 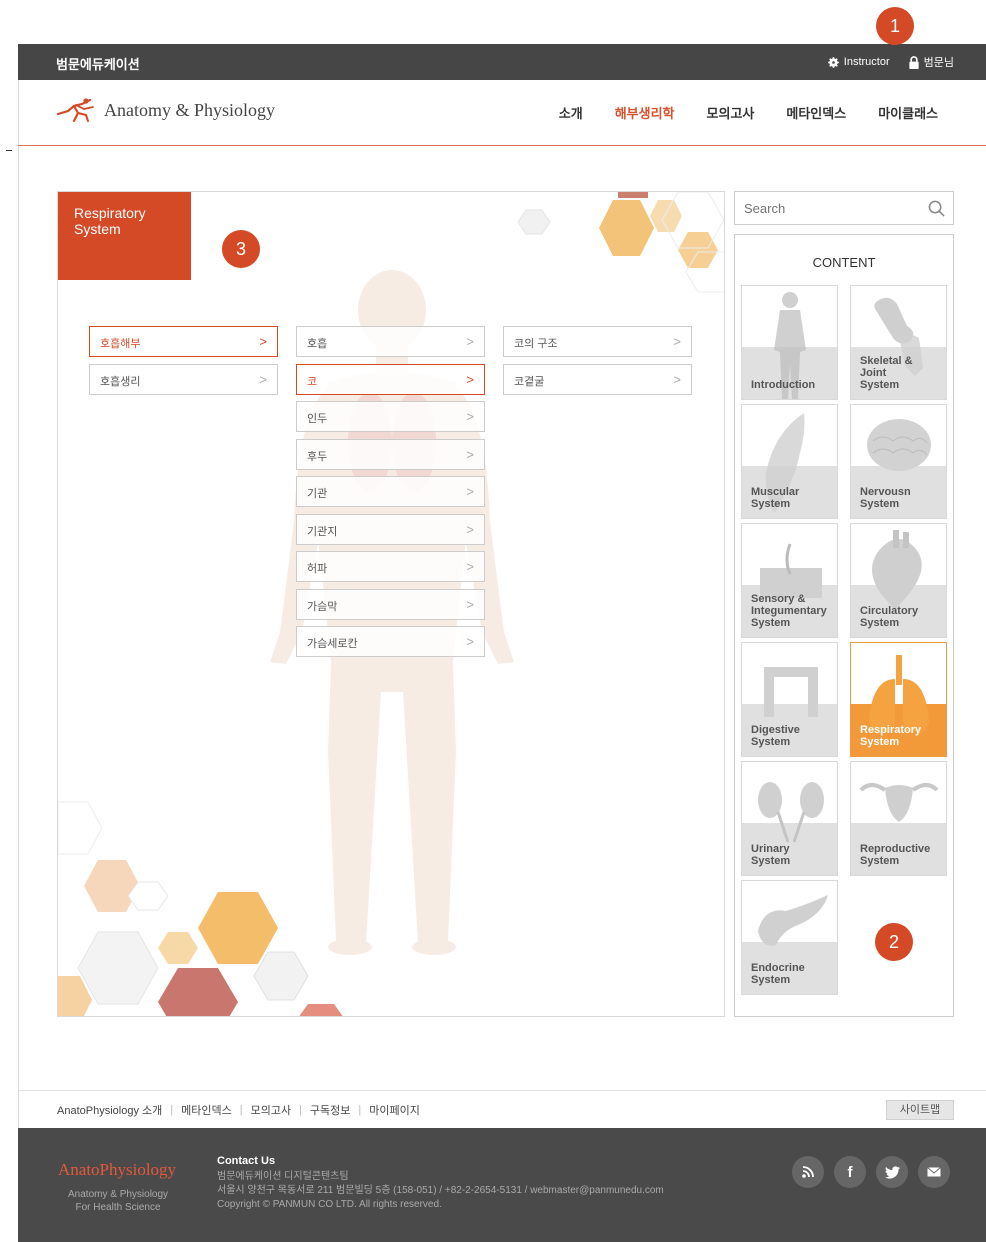 What do you see at coordinates (206, 1110) in the screenshot?
I see `footer-link-meta-index: 메타인덱스` at bounding box center [206, 1110].